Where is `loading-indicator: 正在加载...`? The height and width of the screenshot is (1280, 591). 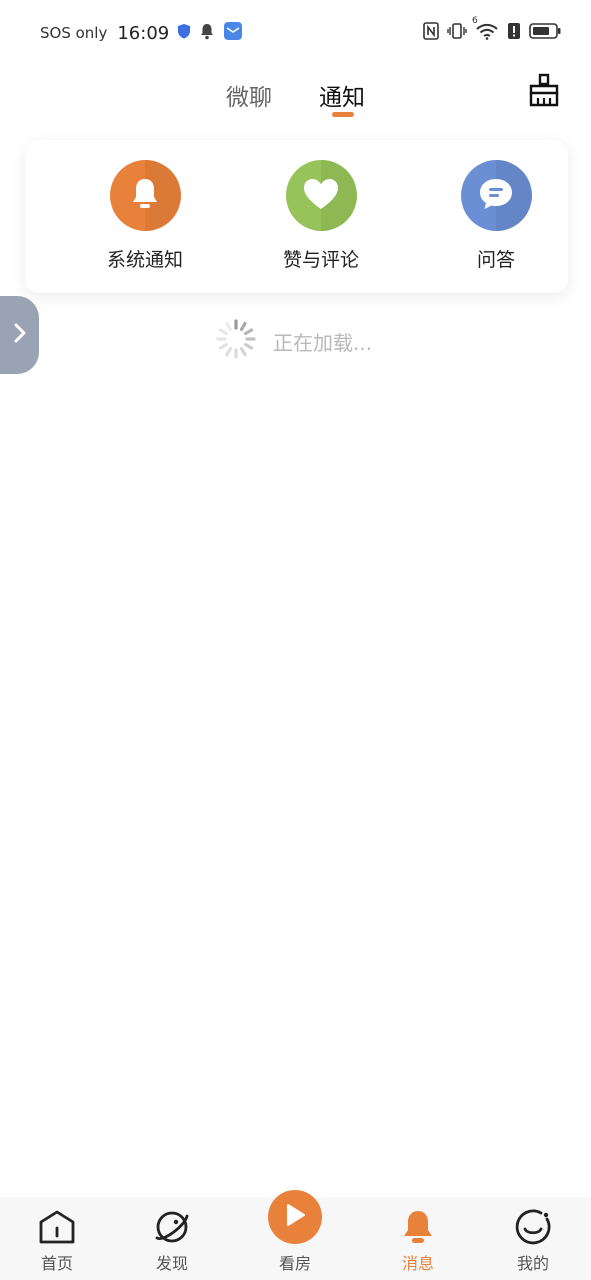 loading-indicator: 正在加载... is located at coordinates (294, 341).